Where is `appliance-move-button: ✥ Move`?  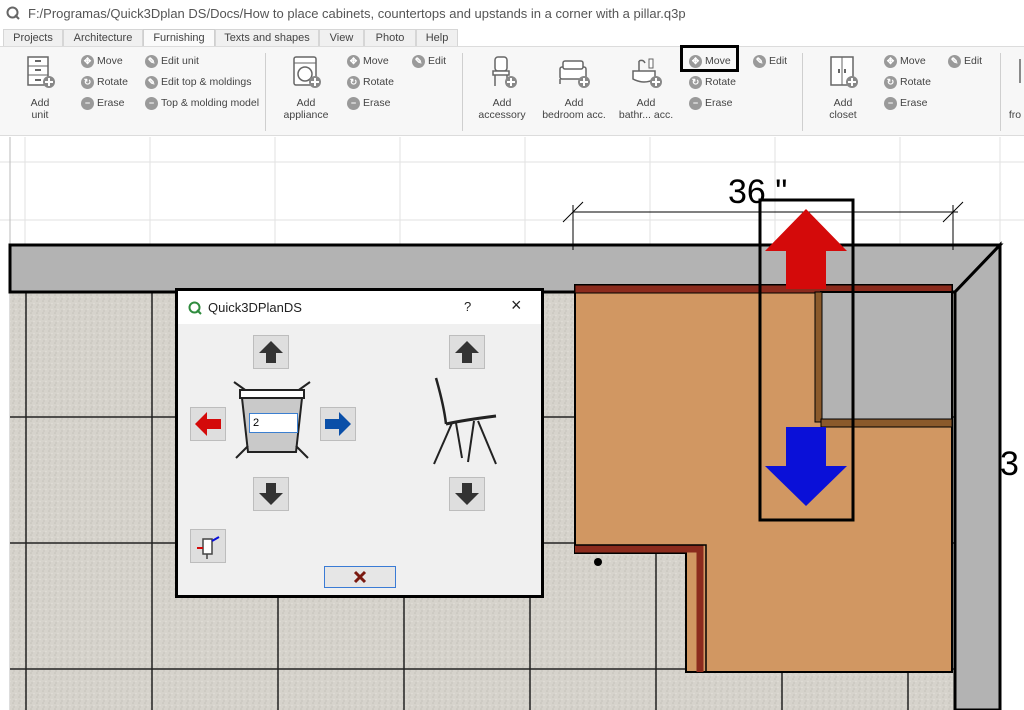 appliance-move-button: ✥ Move is located at coordinates (368, 61).